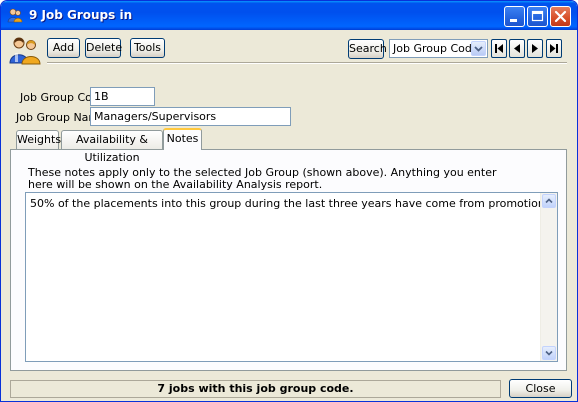 The image size is (578, 402). I want to click on sort-field-value: Job Group Code, so click(436, 48).